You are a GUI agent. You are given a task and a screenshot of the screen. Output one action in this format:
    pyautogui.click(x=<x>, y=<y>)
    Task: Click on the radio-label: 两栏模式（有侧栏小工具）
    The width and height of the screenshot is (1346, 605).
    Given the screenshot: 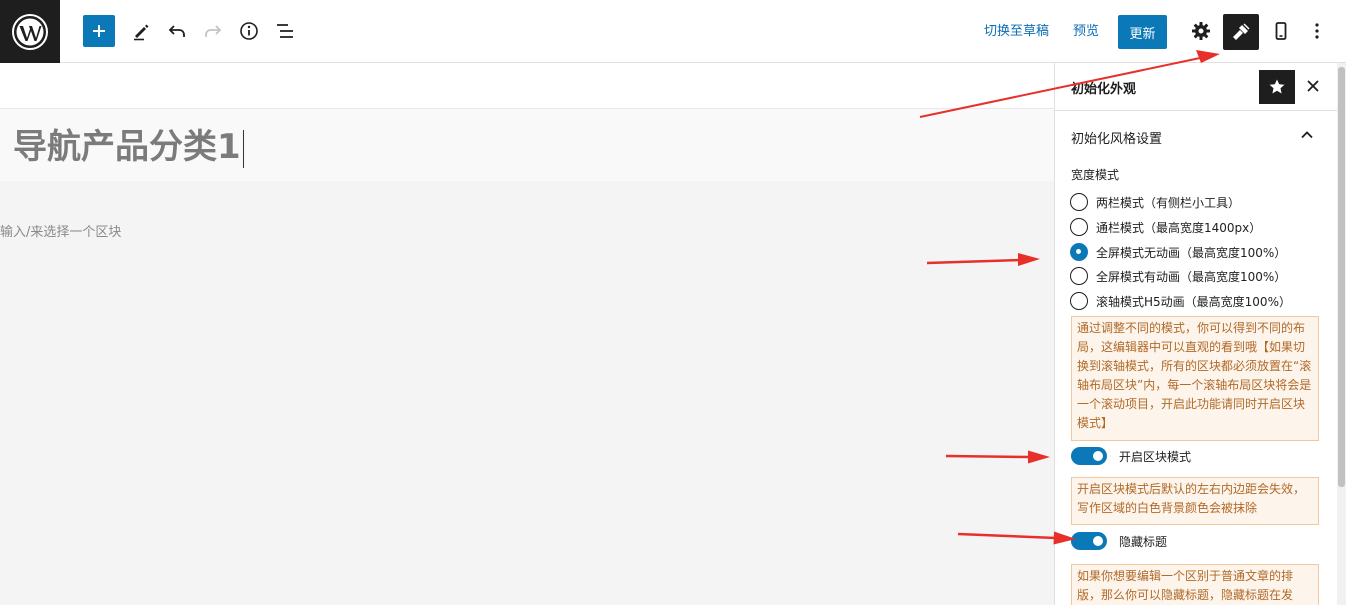 What is the action you would take?
    pyautogui.click(x=1168, y=202)
    